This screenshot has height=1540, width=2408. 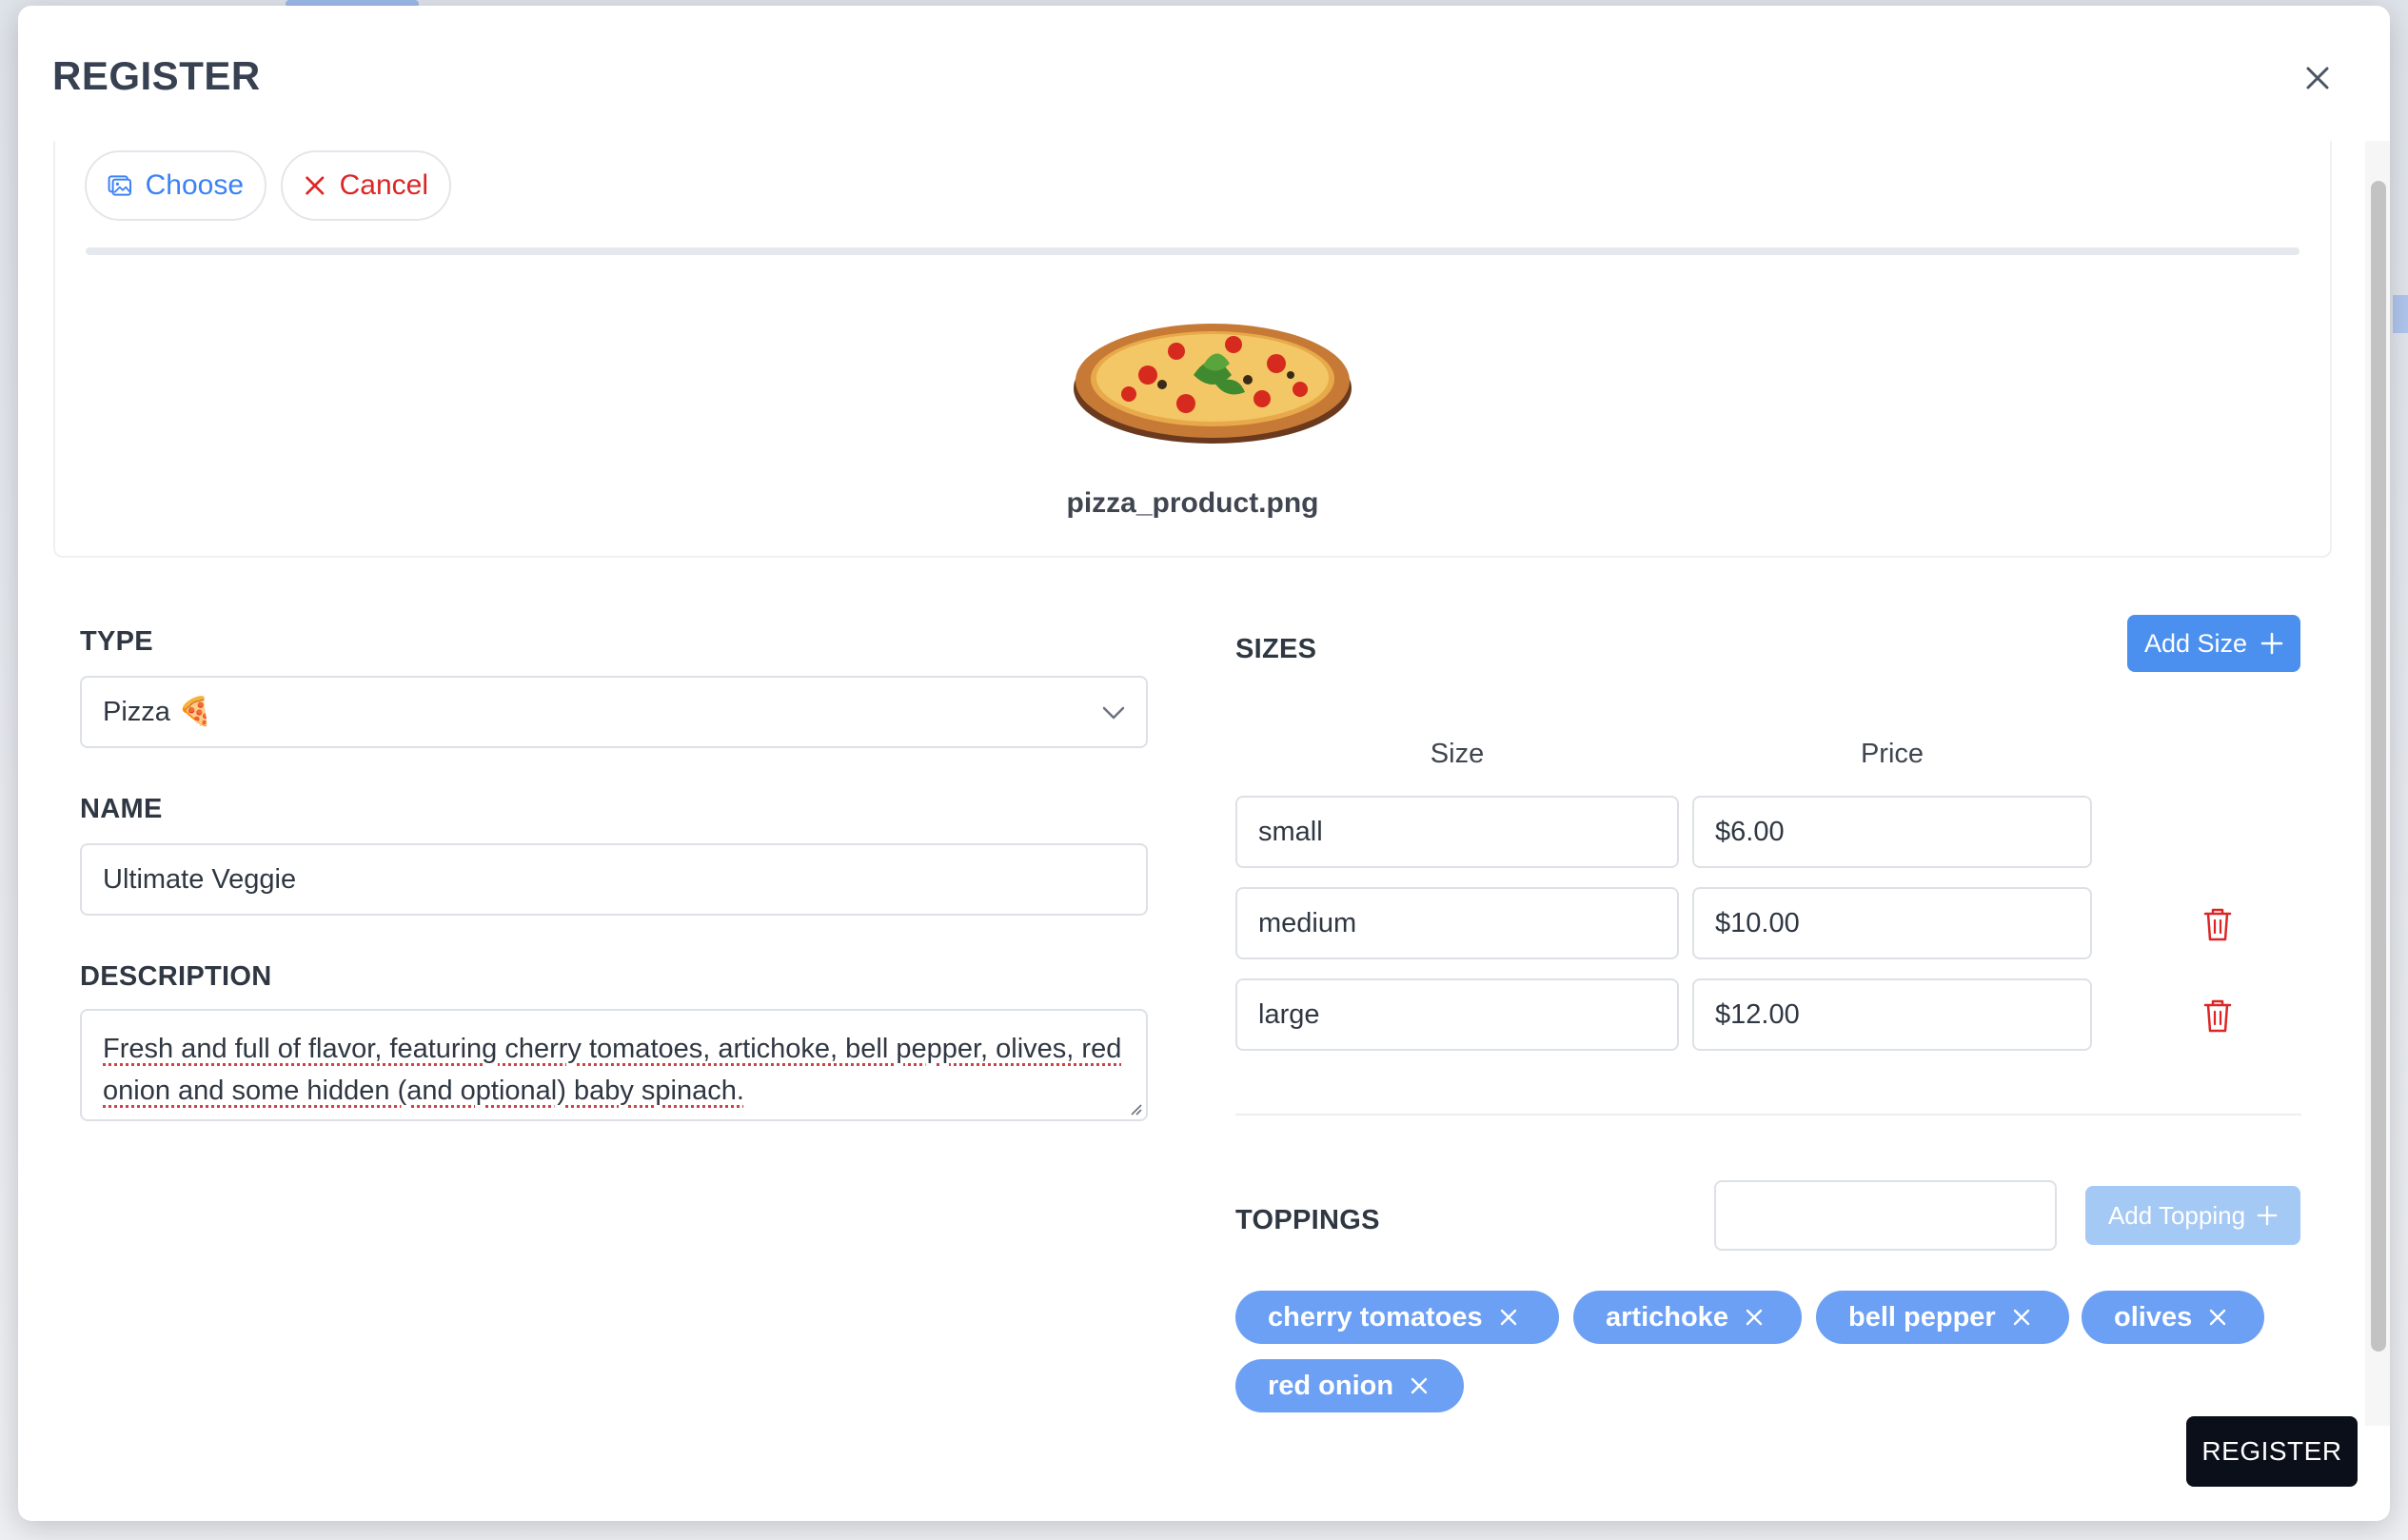 I want to click on modal-title: REGISTER, so click(x=156, y=75).